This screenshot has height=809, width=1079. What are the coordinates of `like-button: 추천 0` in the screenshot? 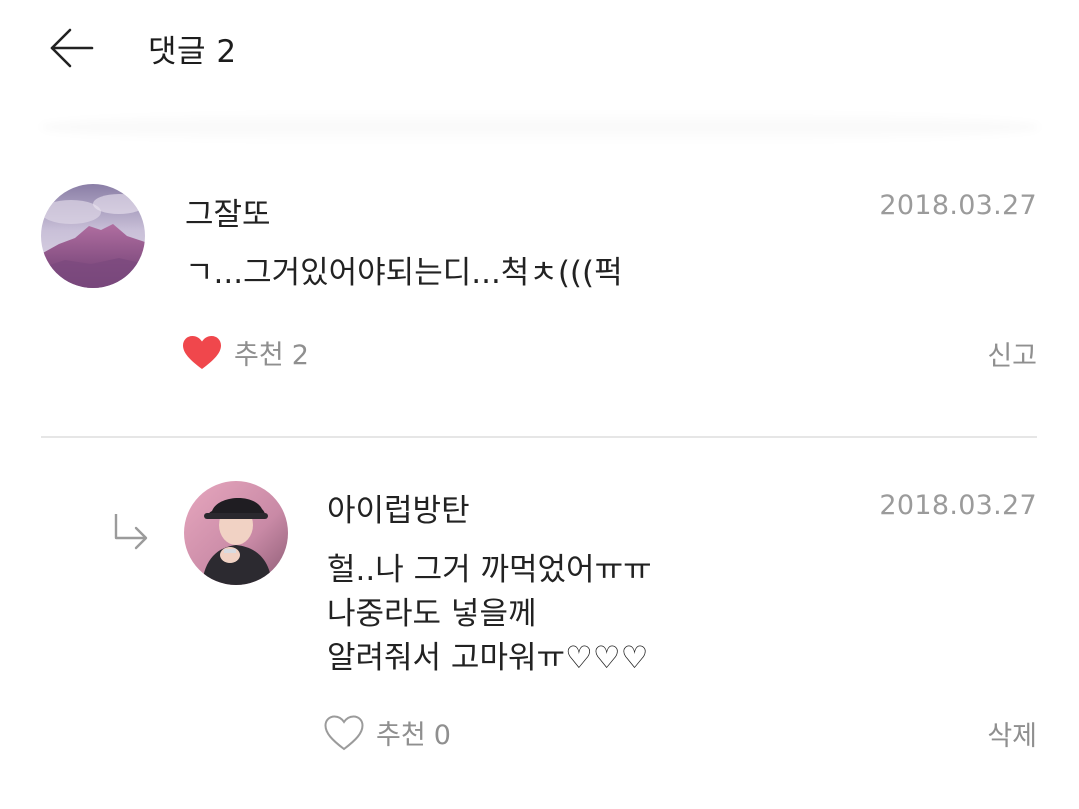 It's located at (387, 732).